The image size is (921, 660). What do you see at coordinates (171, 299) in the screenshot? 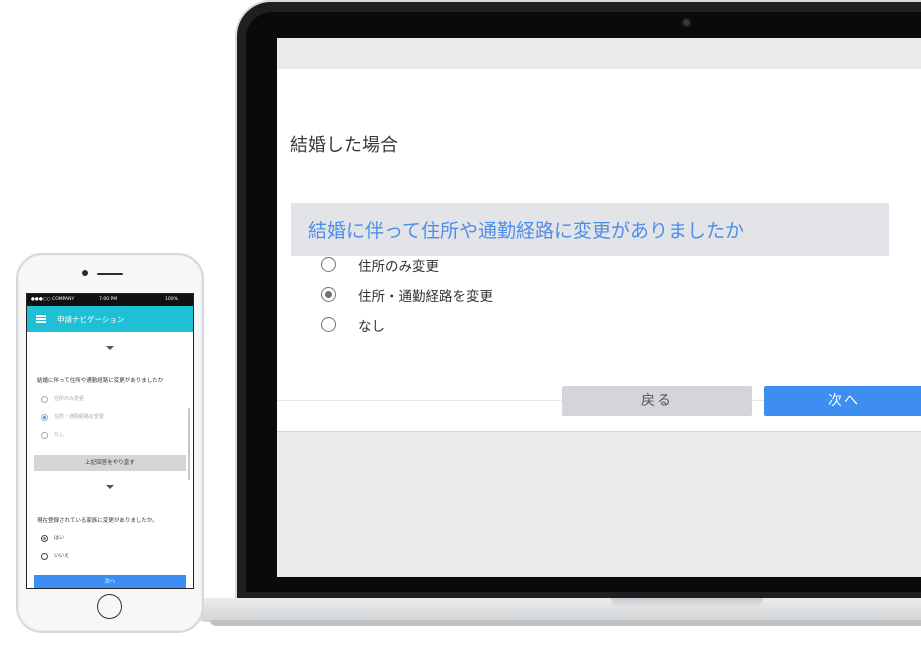
I see `battery-label: 100%` at bounding box center [171, 299].